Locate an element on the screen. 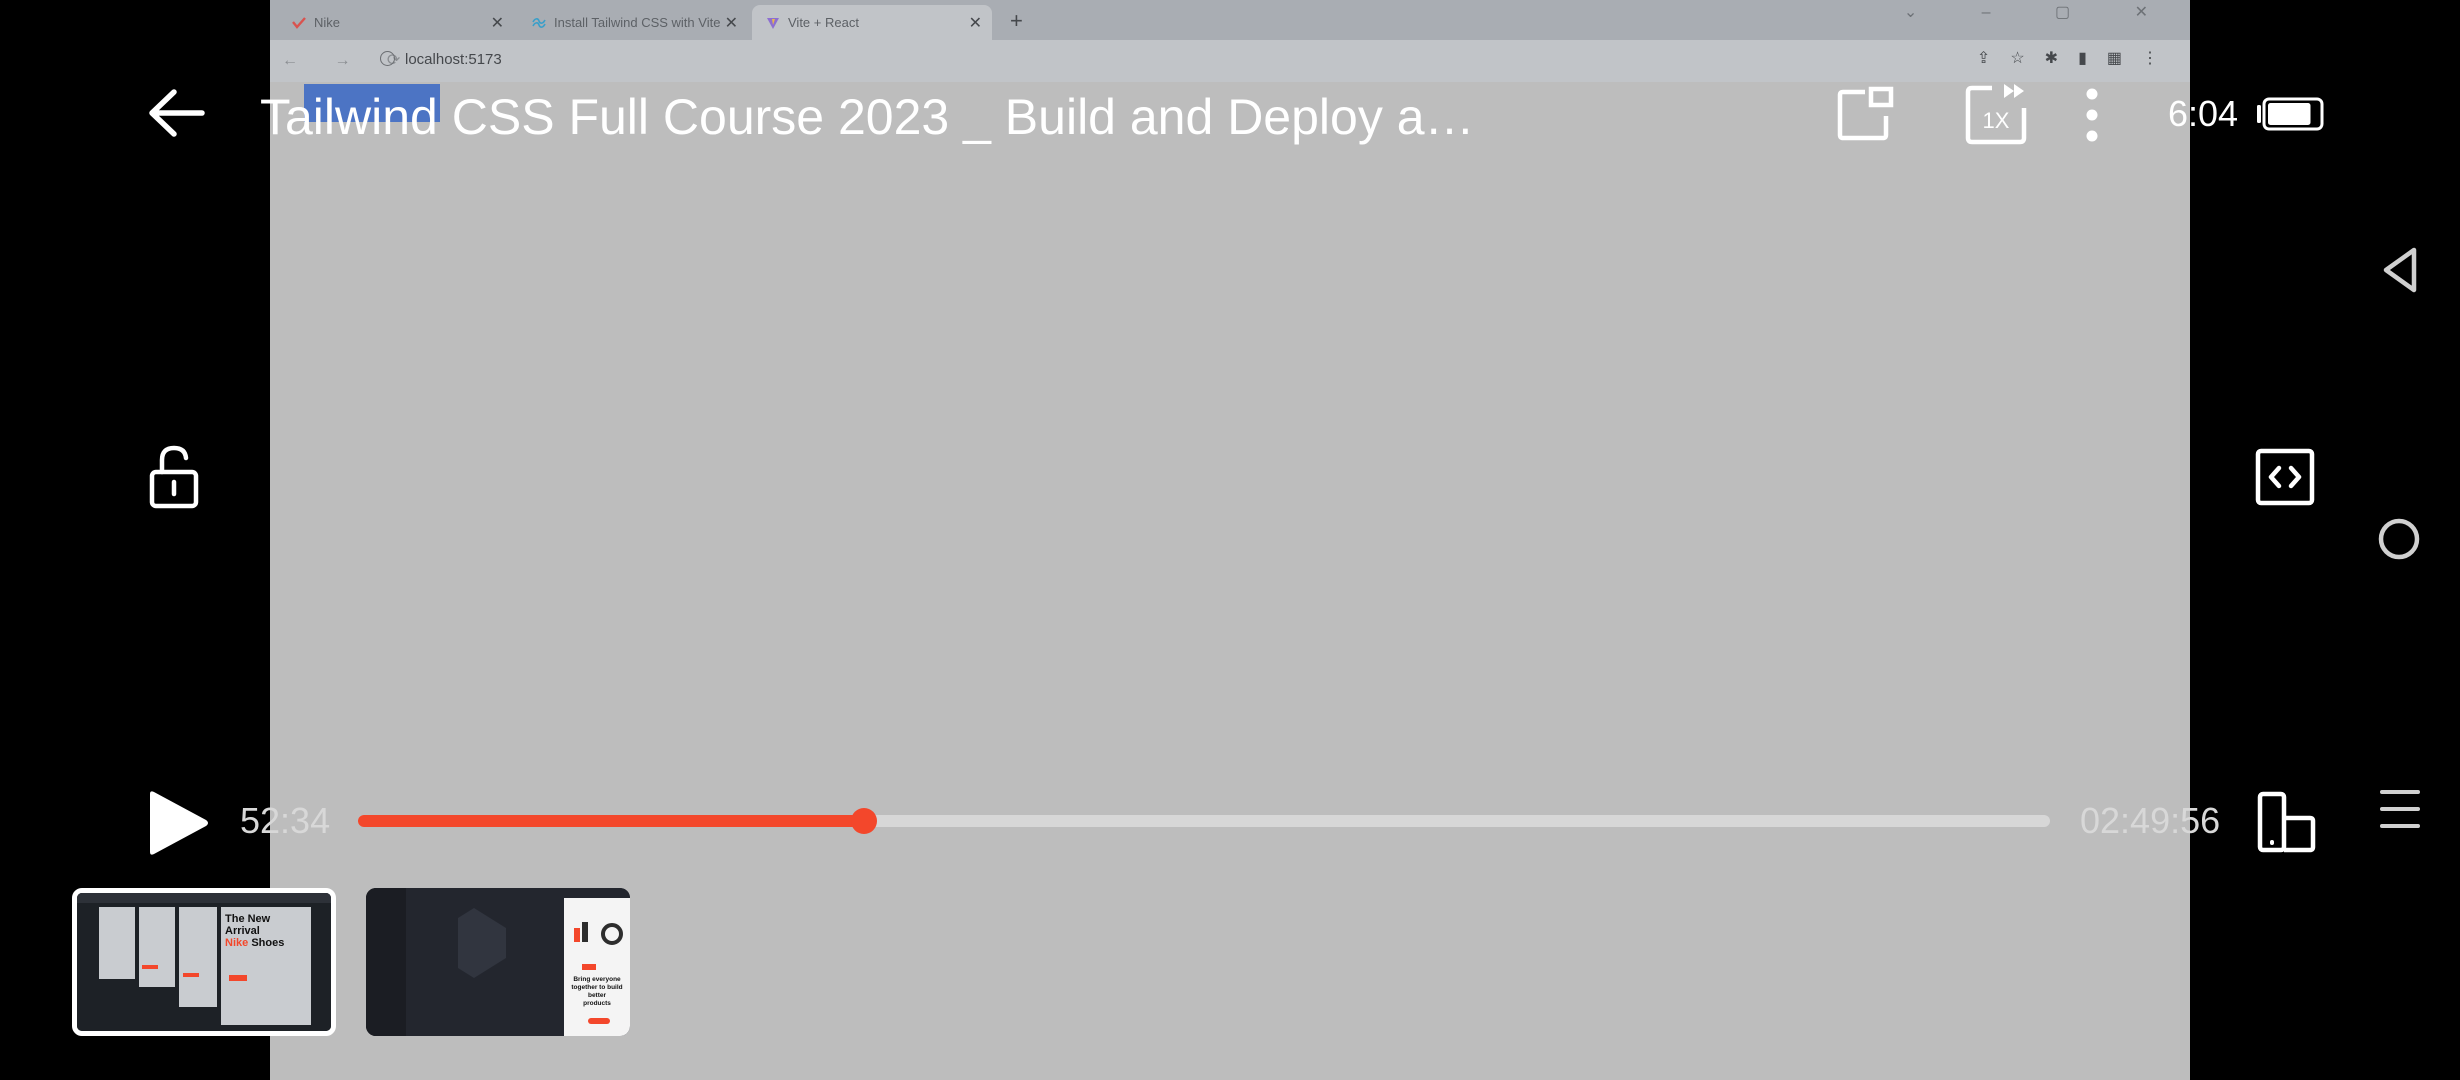 This screenshot has width=2460, height=1080. vite-favicon-icon is located at coordinates (773, 23).